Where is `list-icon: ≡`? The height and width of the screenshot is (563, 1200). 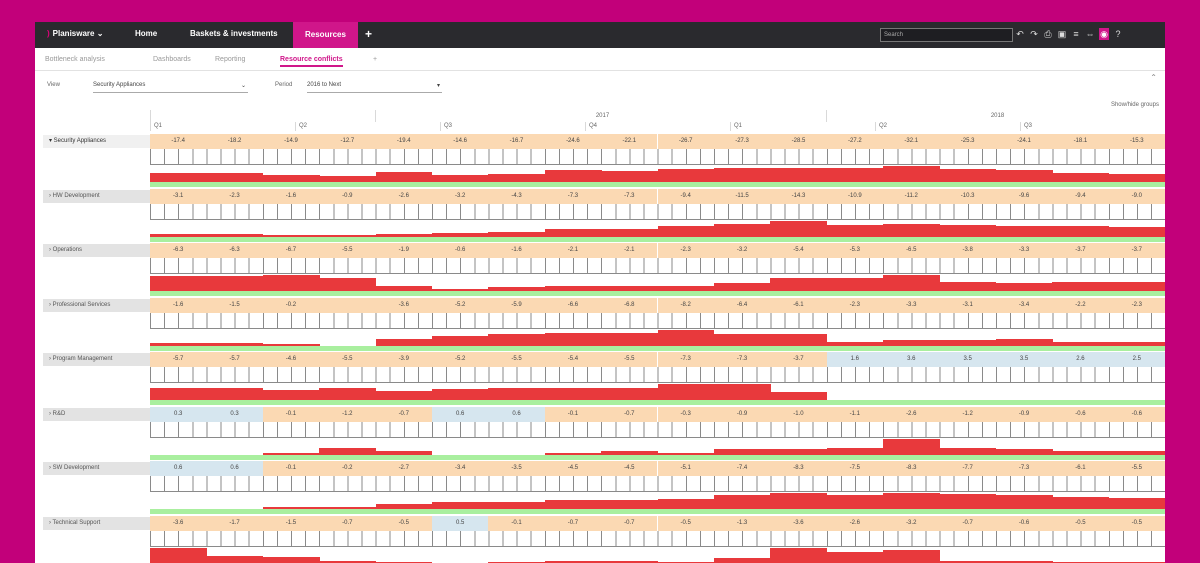 list-icon: ≡ is located at coordinates (1076, 34).